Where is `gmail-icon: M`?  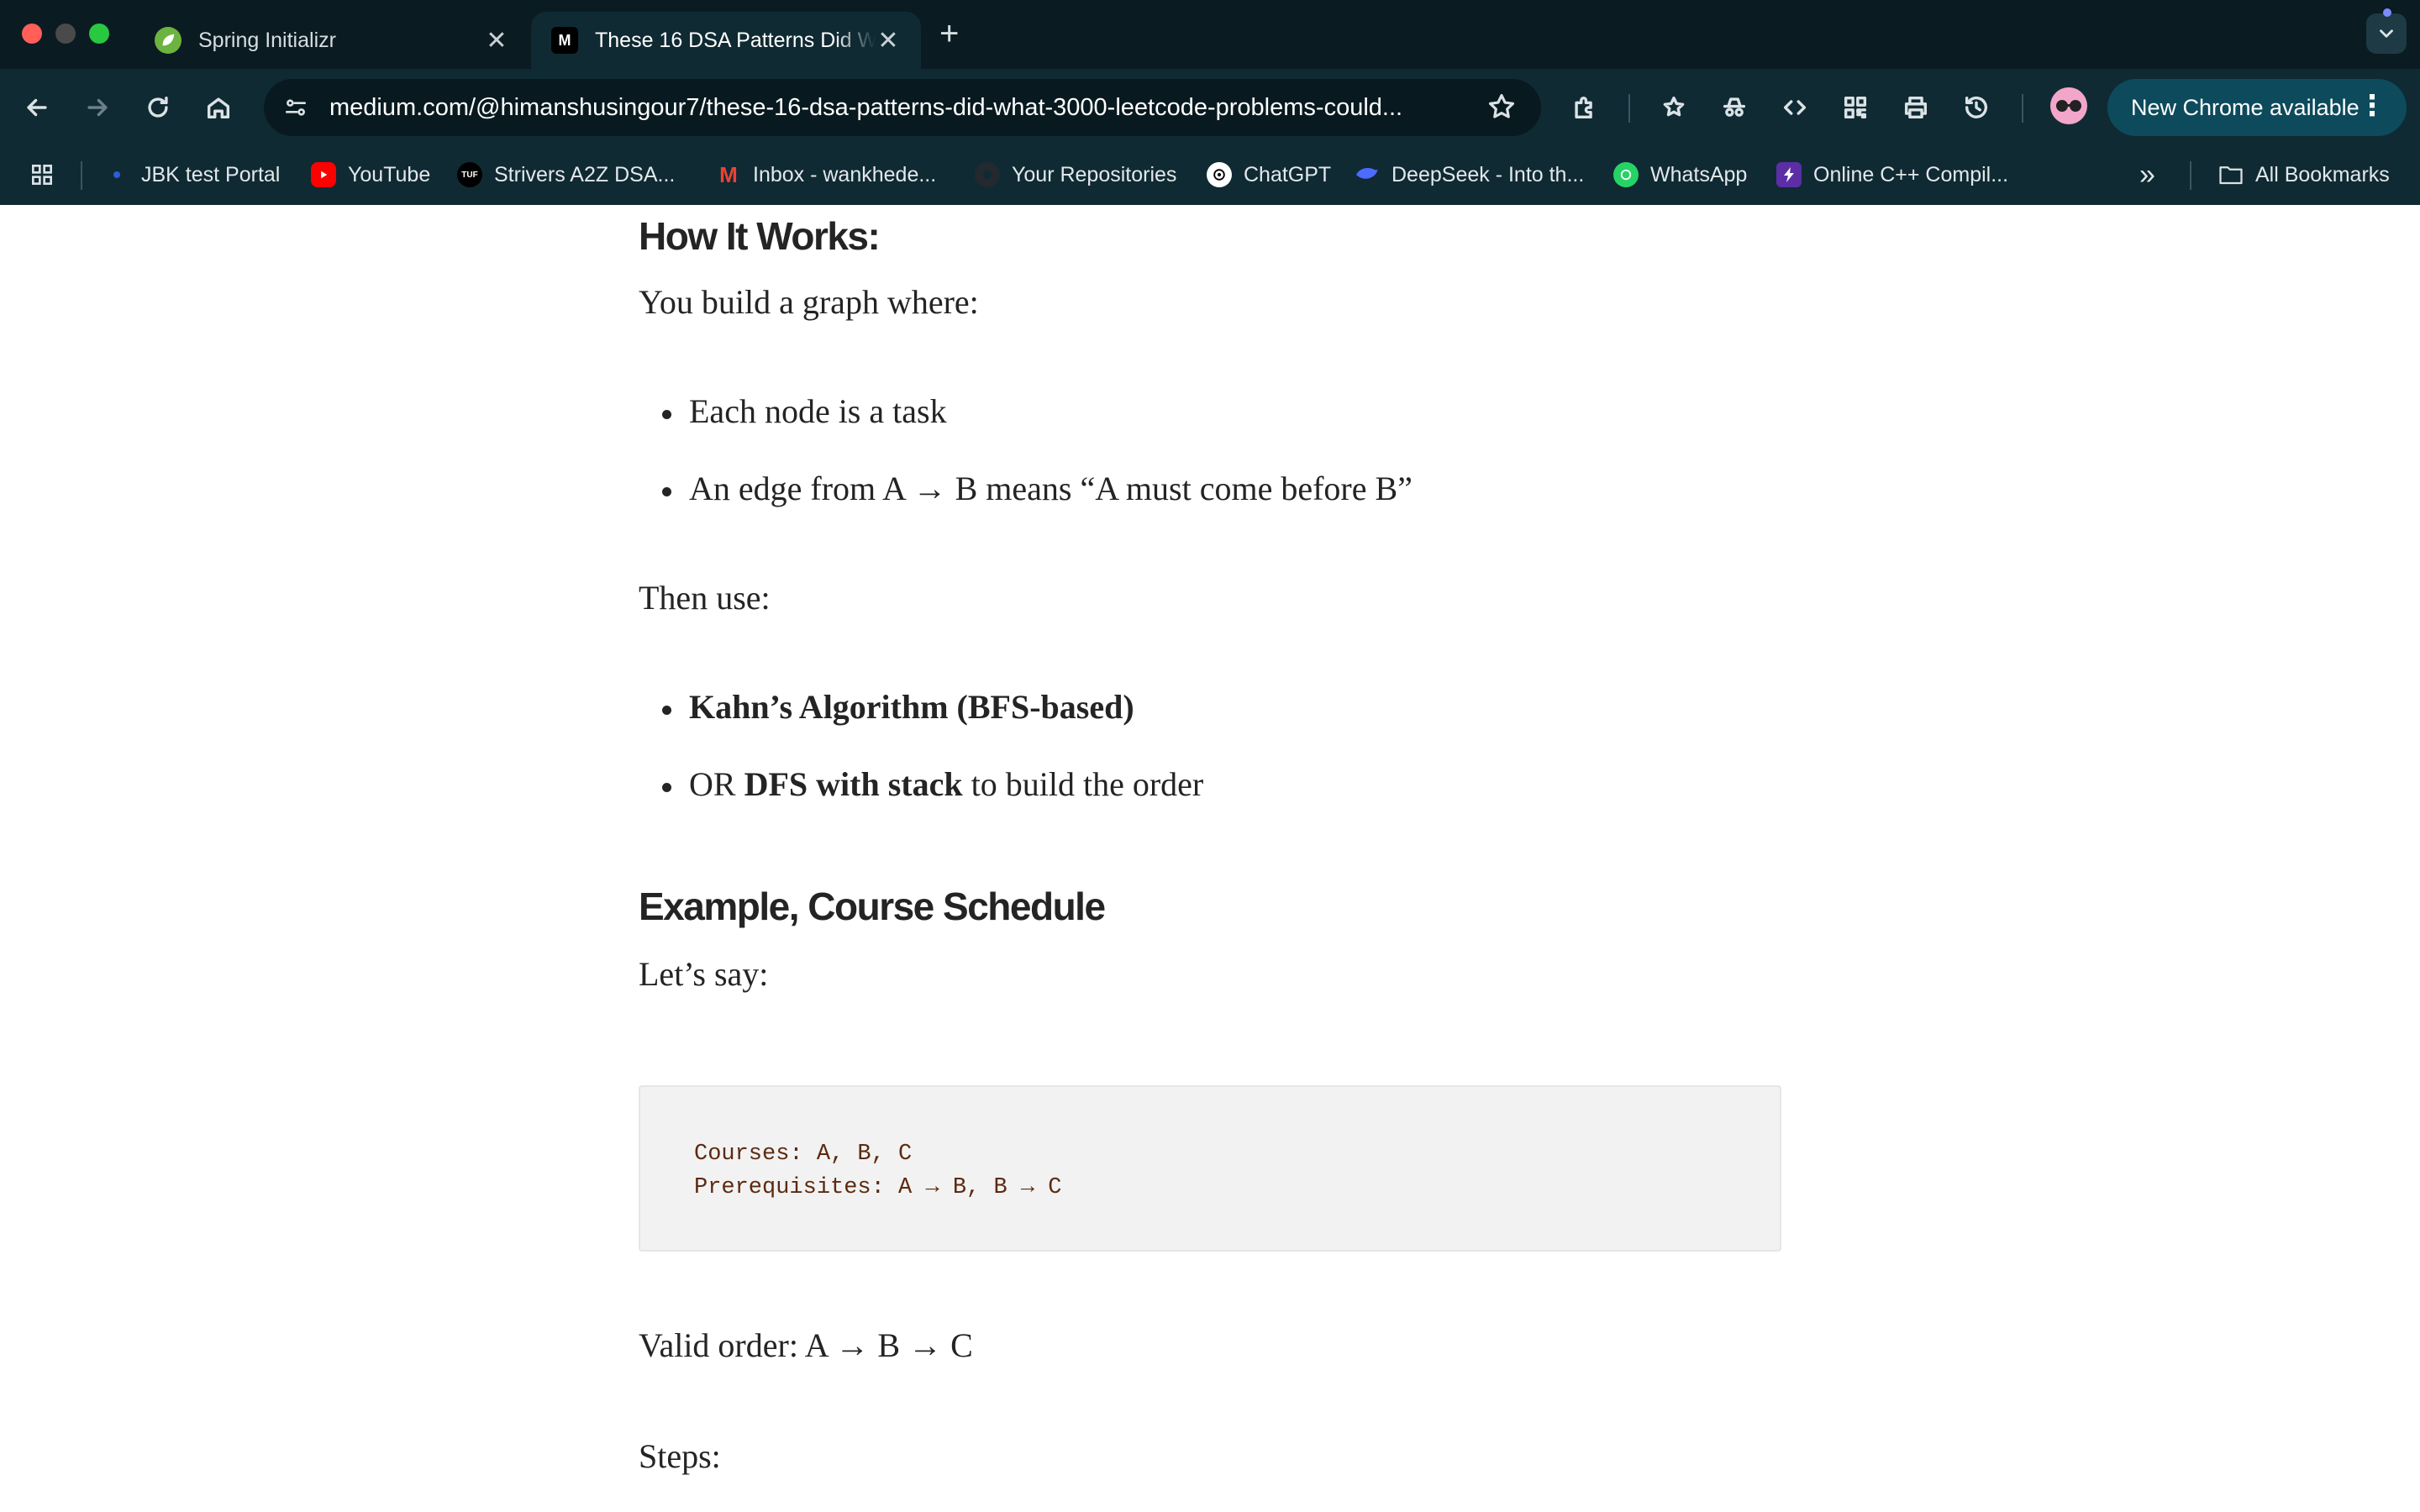
gmail-icon: M is located at coordinates (728, 174).